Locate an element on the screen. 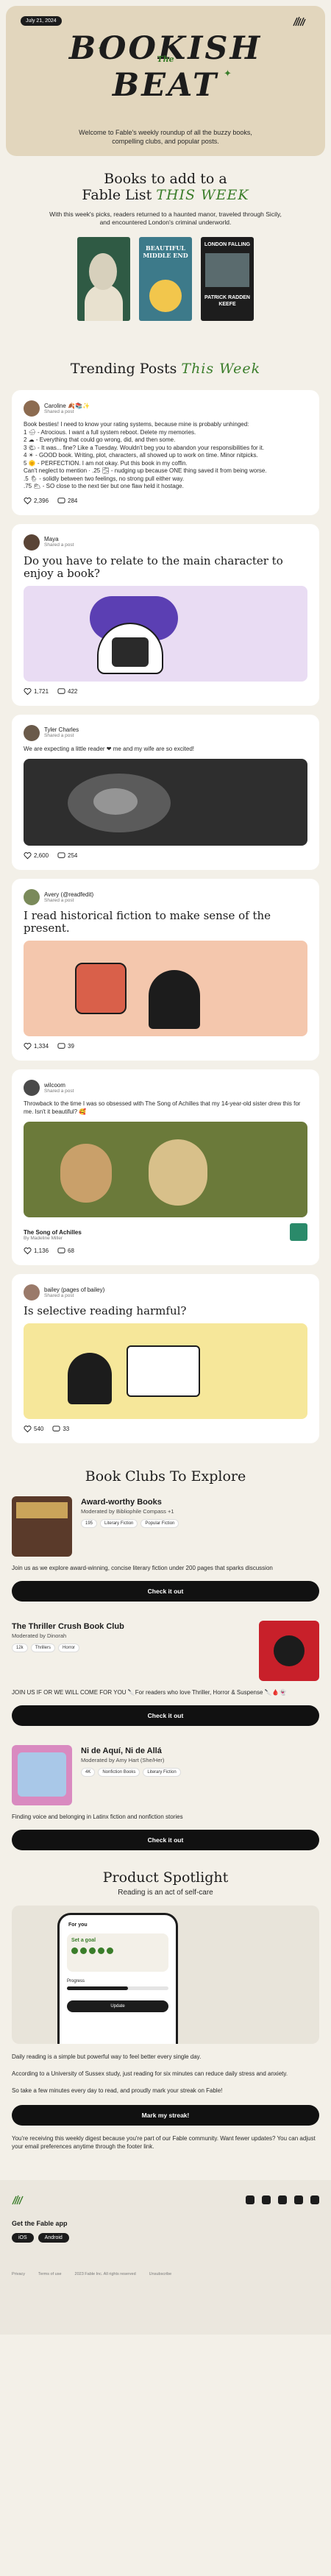 This screenshot has width=331, height=2576. like-button: 2,600 is located at coordinates (36, 856).